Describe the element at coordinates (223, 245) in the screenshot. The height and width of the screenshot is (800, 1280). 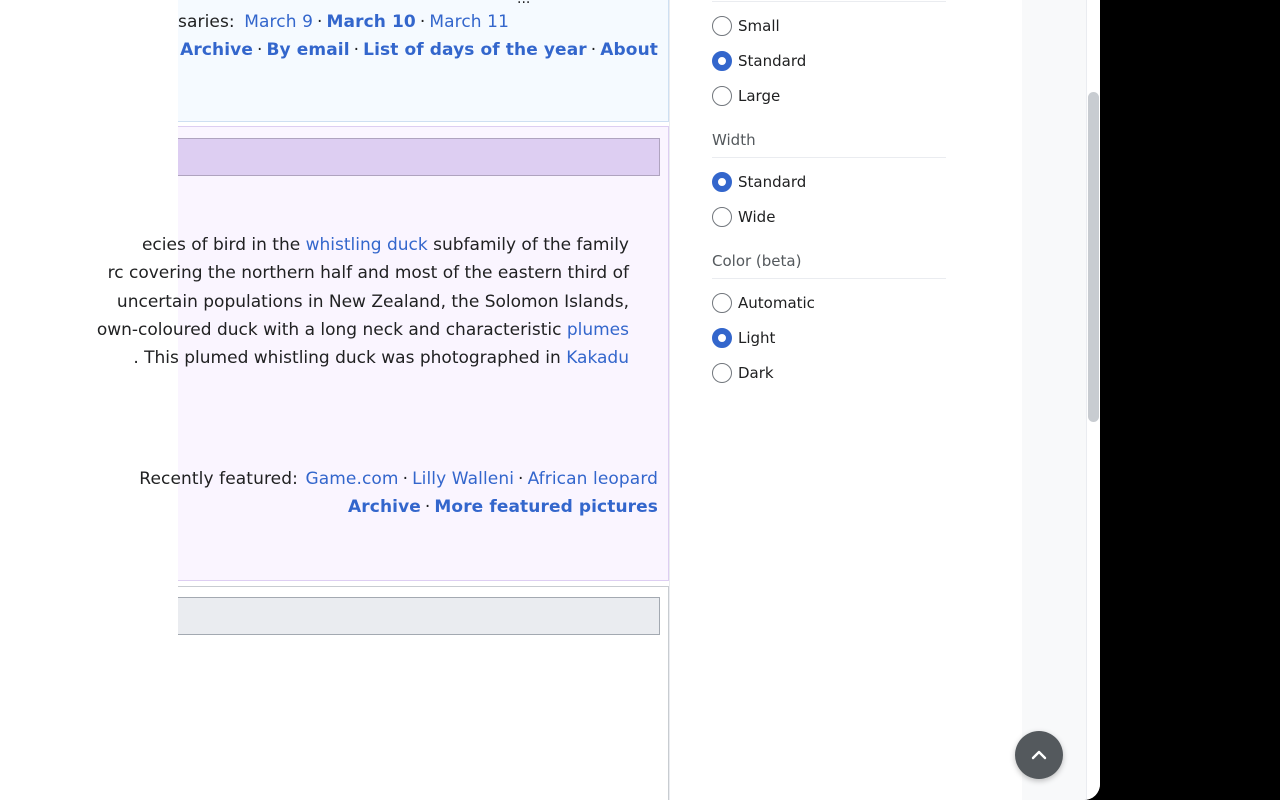
I see `potd-text-segment: ecies of bird in the` at that location.